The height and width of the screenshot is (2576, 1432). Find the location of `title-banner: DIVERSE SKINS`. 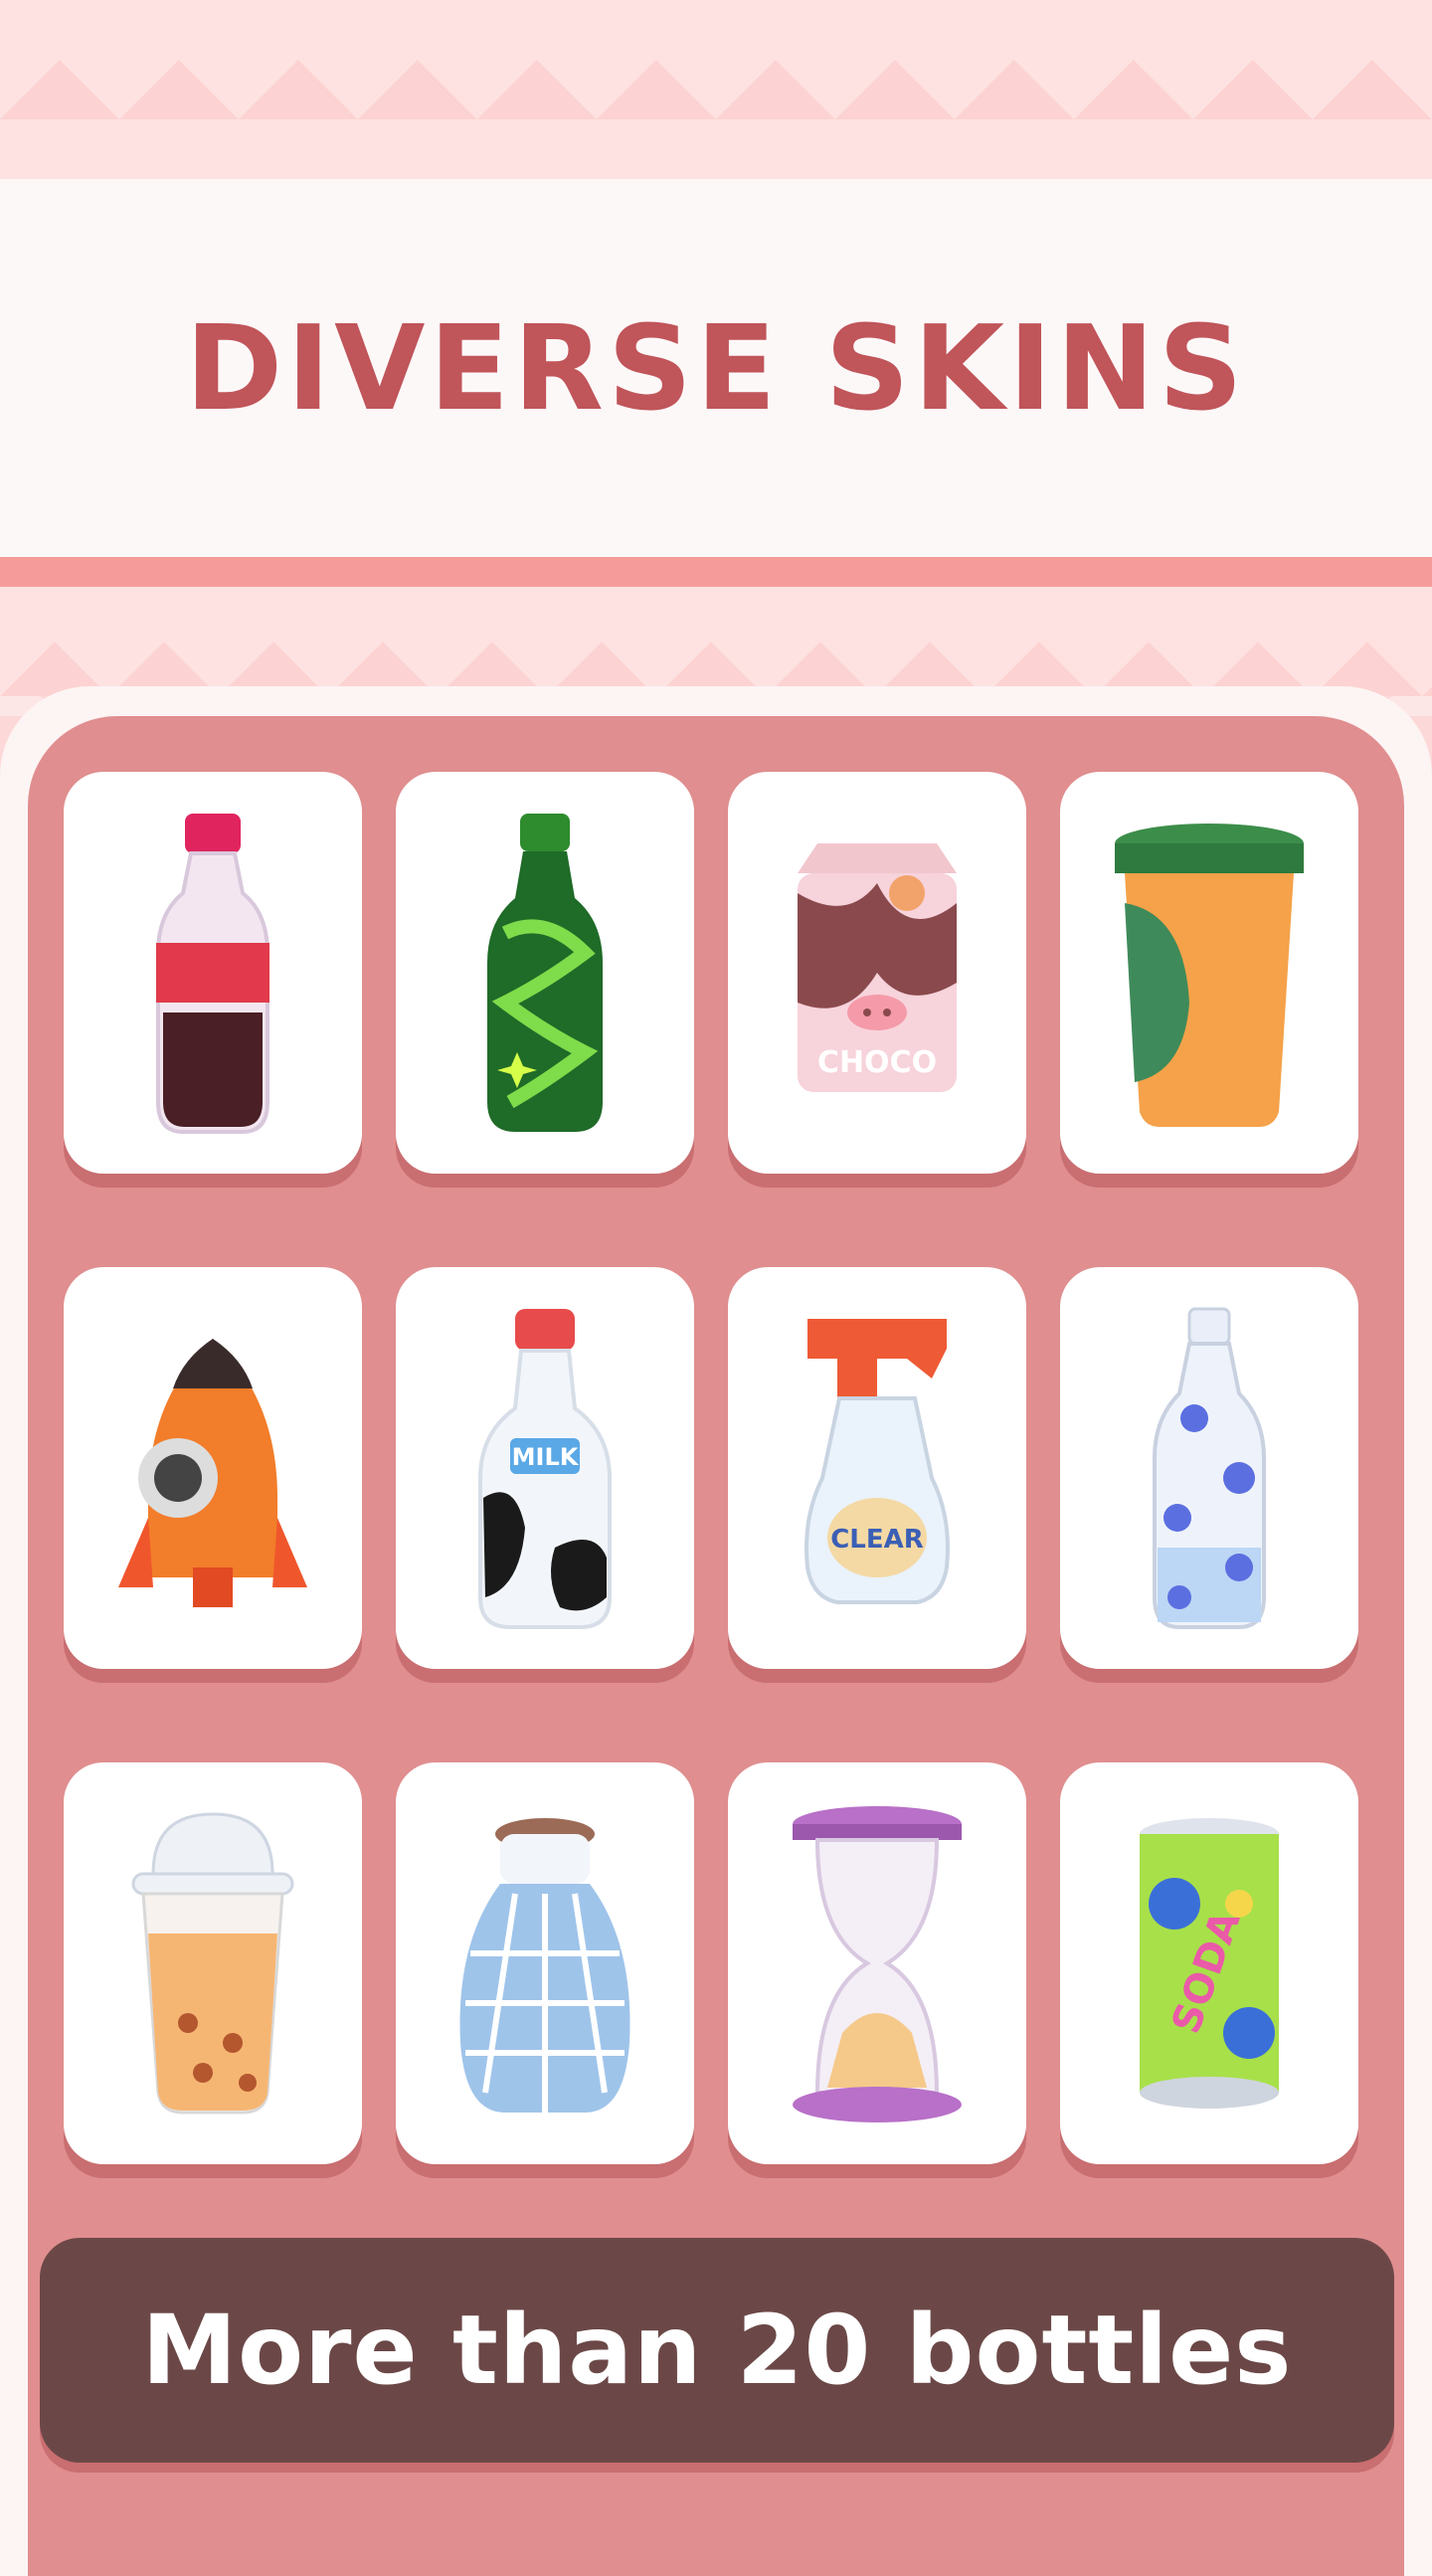

title-banner: DIVERSE SKINS is located at coordinates (716, 368).